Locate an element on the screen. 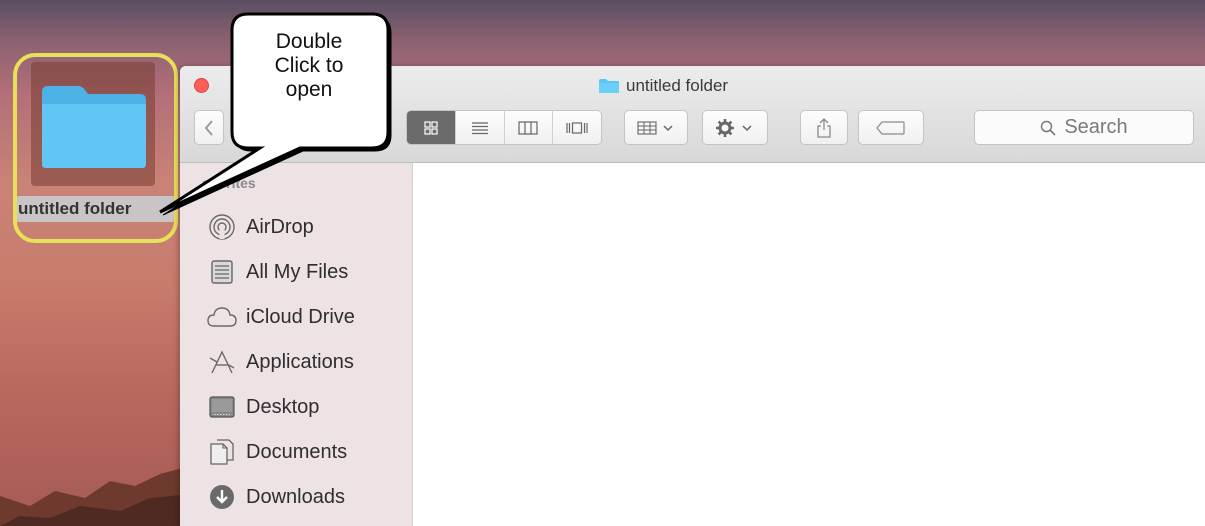 The image size is (1205, 526). sidebar-item-icloud-drive: iCloud Drive is located at coordinates (309, 317).